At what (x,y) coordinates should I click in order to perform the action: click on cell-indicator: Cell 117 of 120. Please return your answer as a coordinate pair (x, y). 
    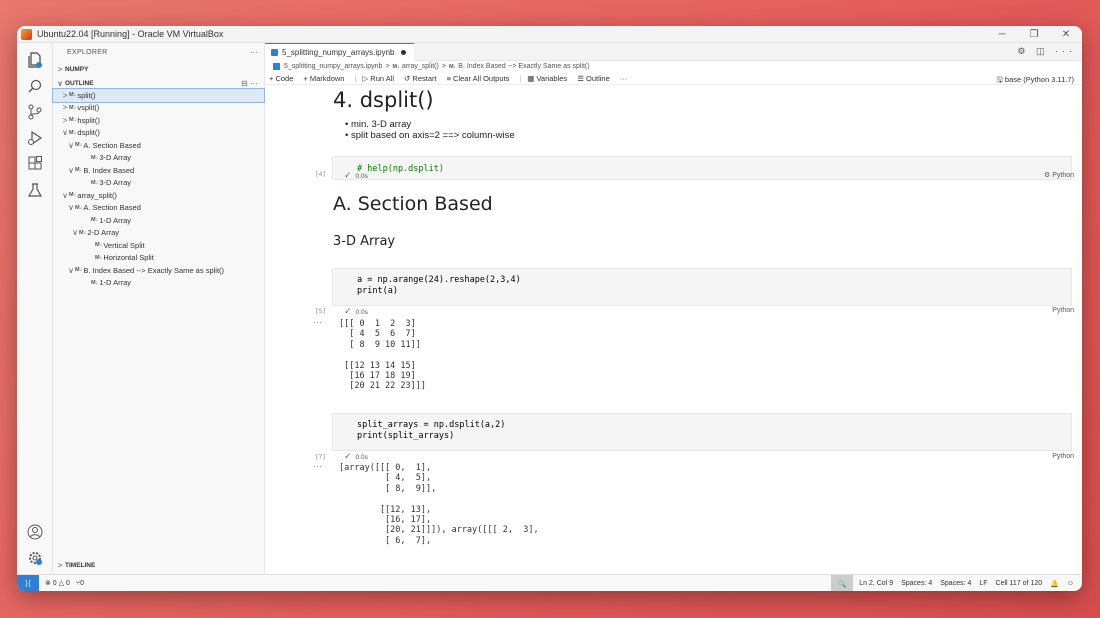
    Looking at the image, I should click on (1019, 583).